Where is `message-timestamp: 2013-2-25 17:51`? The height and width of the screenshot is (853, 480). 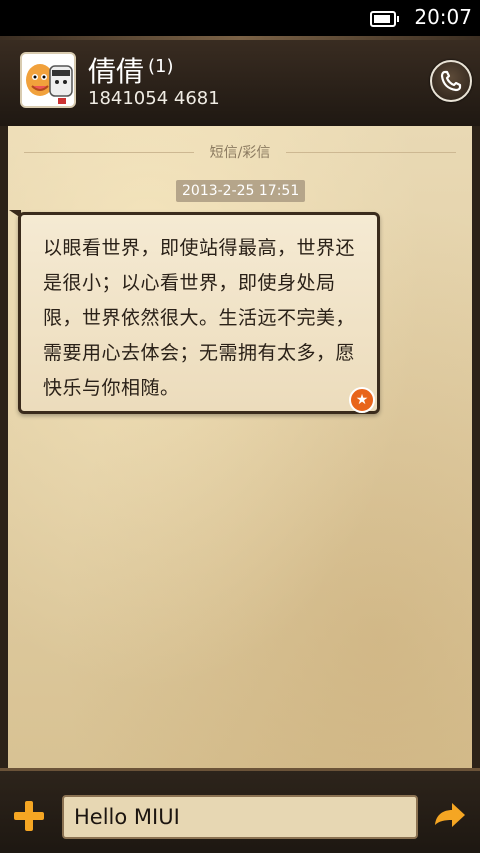
message-timestamp: 2013-2-25 17:51 is located at coordinates (241, 191).